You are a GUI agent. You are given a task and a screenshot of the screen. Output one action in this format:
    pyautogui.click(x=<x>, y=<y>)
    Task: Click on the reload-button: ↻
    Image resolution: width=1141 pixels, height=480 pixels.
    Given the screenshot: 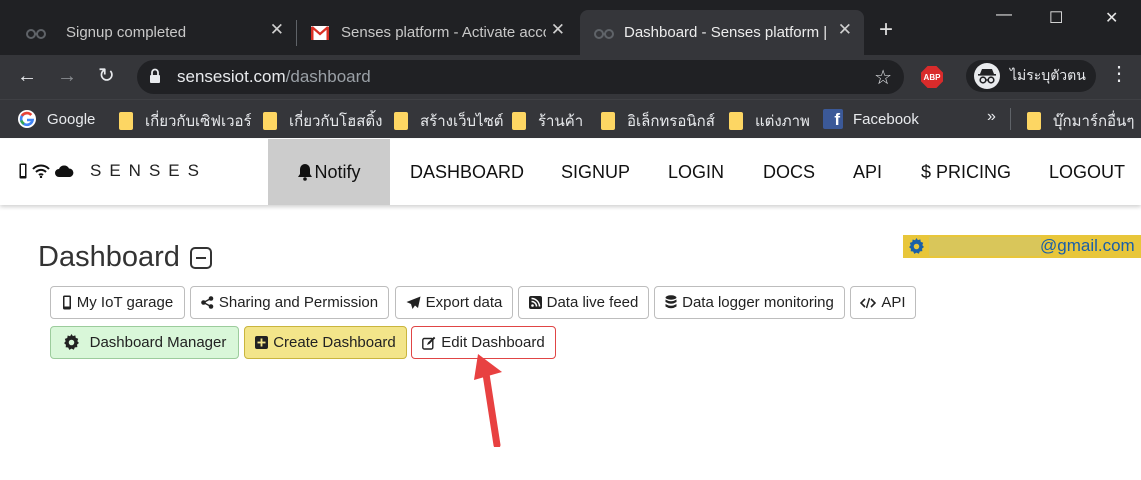 What is the action you would take?
    pyautogui.click(x=106, y=76)
    